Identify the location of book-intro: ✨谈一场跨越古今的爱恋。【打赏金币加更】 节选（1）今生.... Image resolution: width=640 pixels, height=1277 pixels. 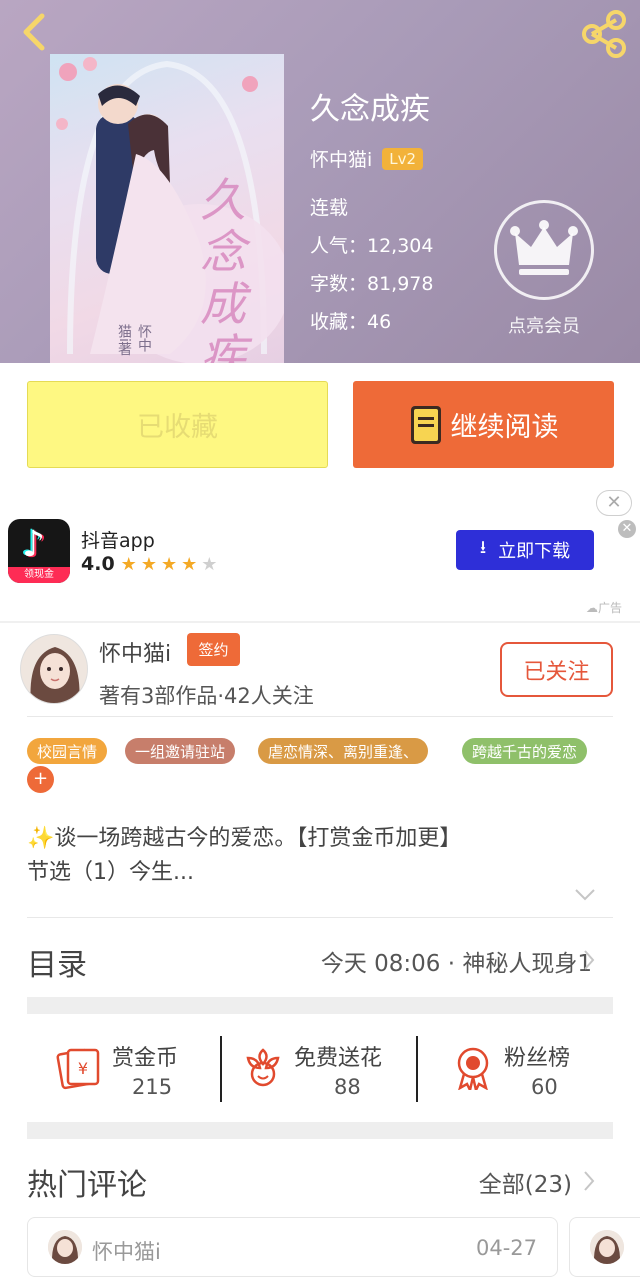
(322, 856).